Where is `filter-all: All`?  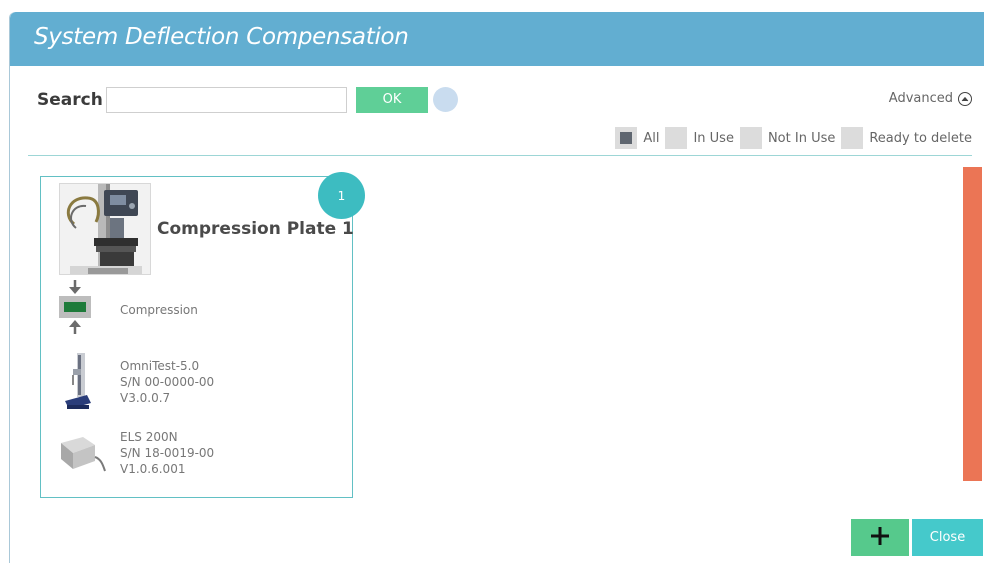
filter-all: All is located at coordinates (637, 138).